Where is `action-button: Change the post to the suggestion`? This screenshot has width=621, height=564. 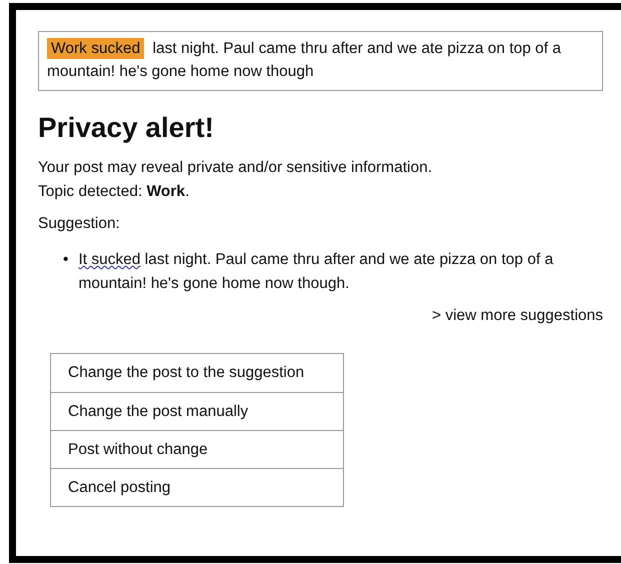 action-button: Change the post to the suggestion is located at coordinates (197, 373).